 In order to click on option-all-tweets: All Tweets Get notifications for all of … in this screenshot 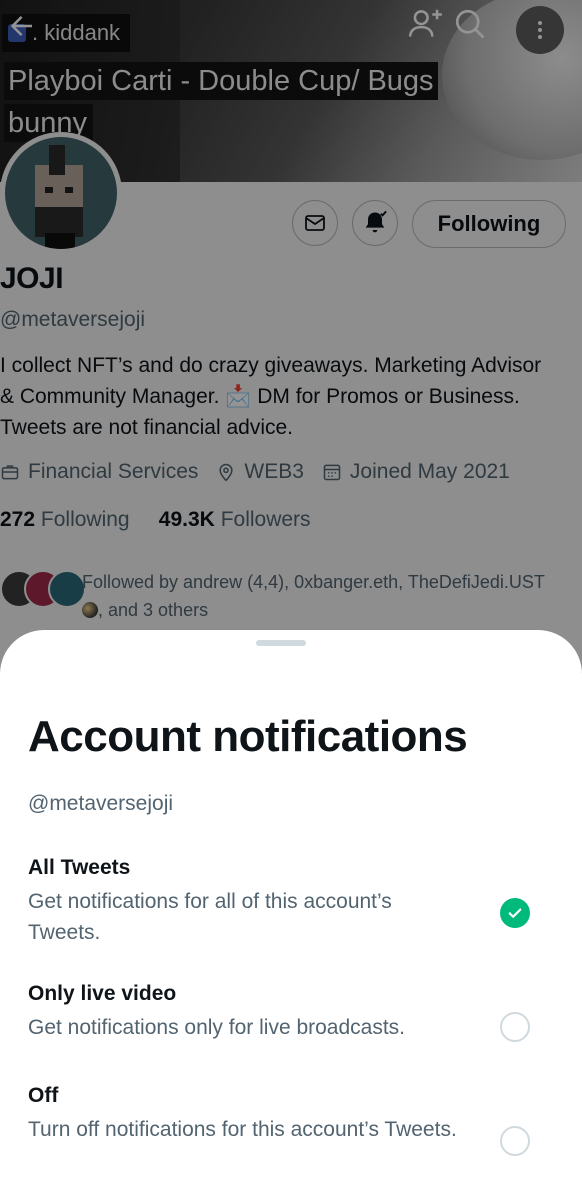, I will do `click(293, 901)`.